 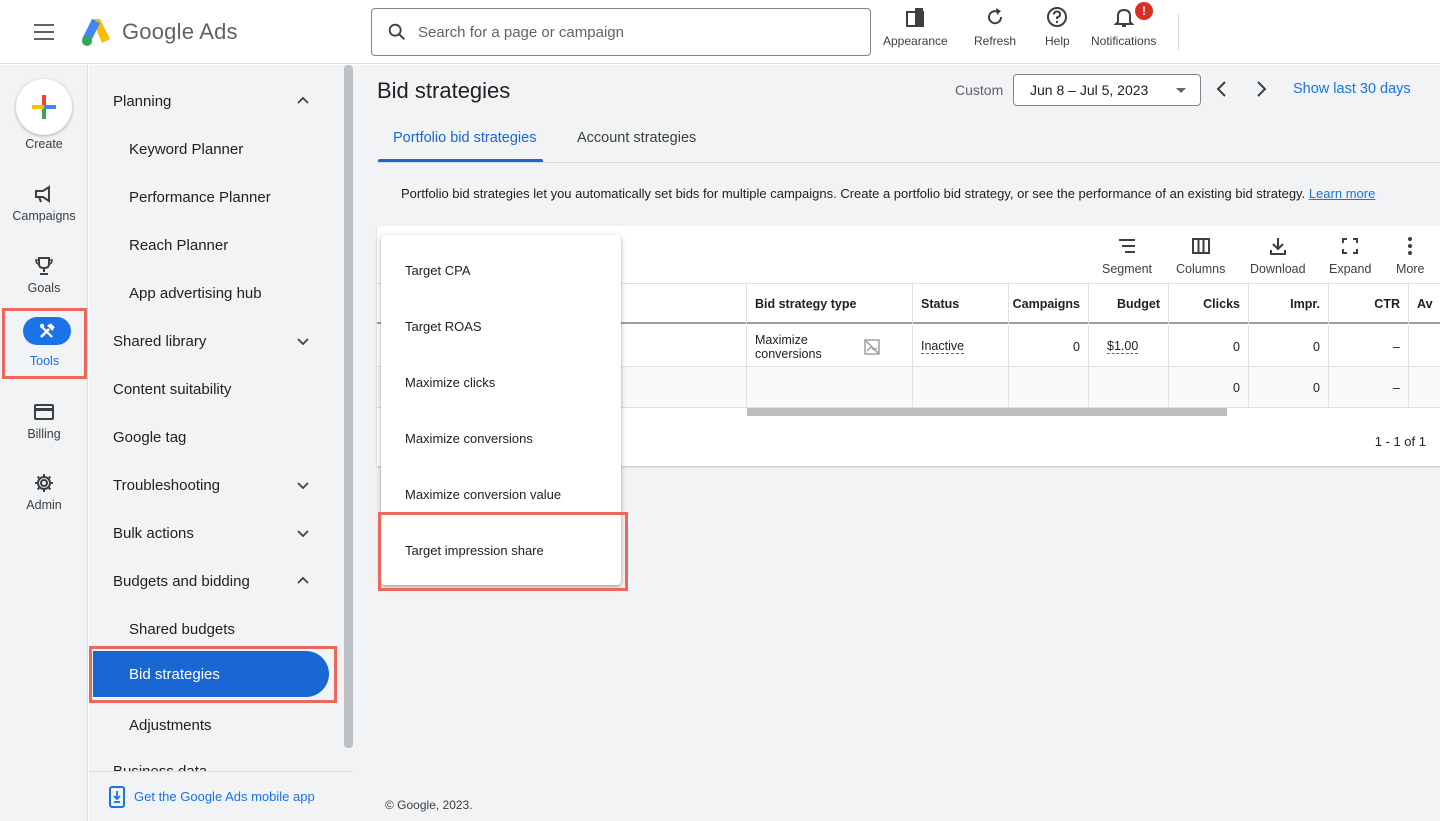 What do you see at coordinates (501, 270) in the screenshot?
I see `menu-item-target-cpa: Target CPA` at bounding box center [501, 270].